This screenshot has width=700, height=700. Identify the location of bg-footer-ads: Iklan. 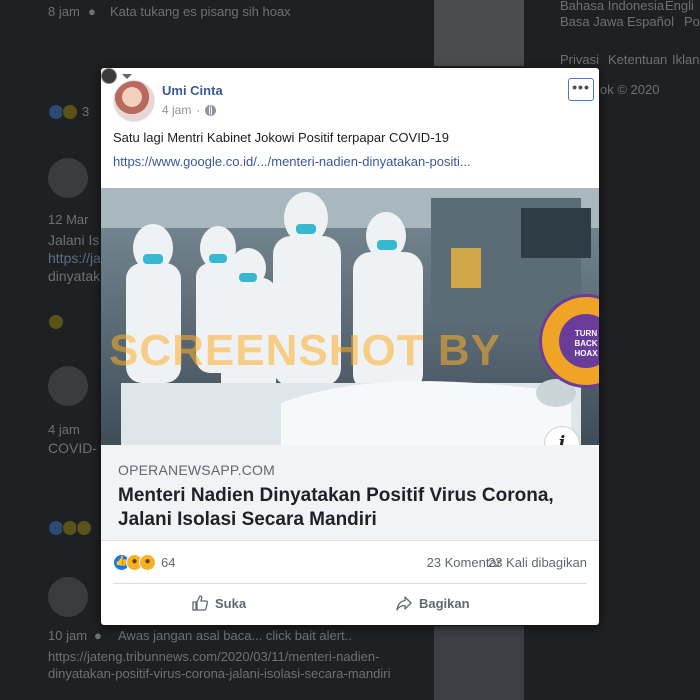
(685, 59).